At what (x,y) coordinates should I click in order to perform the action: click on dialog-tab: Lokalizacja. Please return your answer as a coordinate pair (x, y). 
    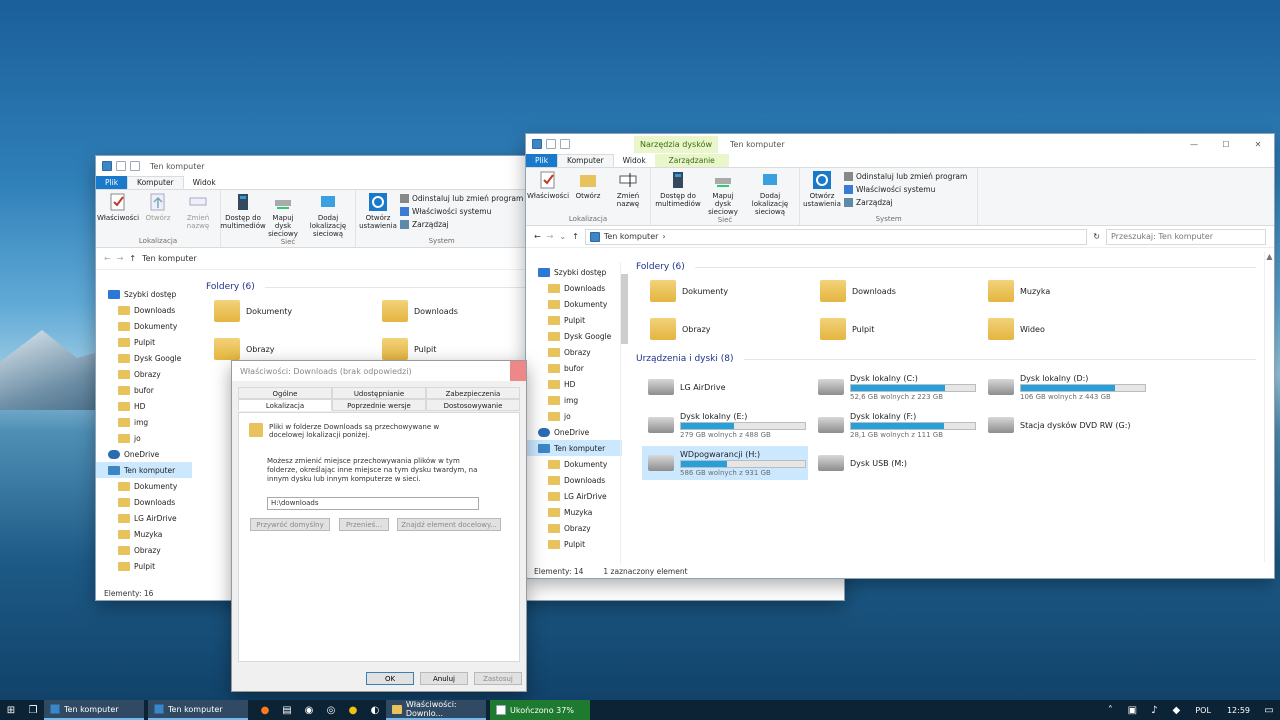
    Looking at the image, I should click on (285, 405).